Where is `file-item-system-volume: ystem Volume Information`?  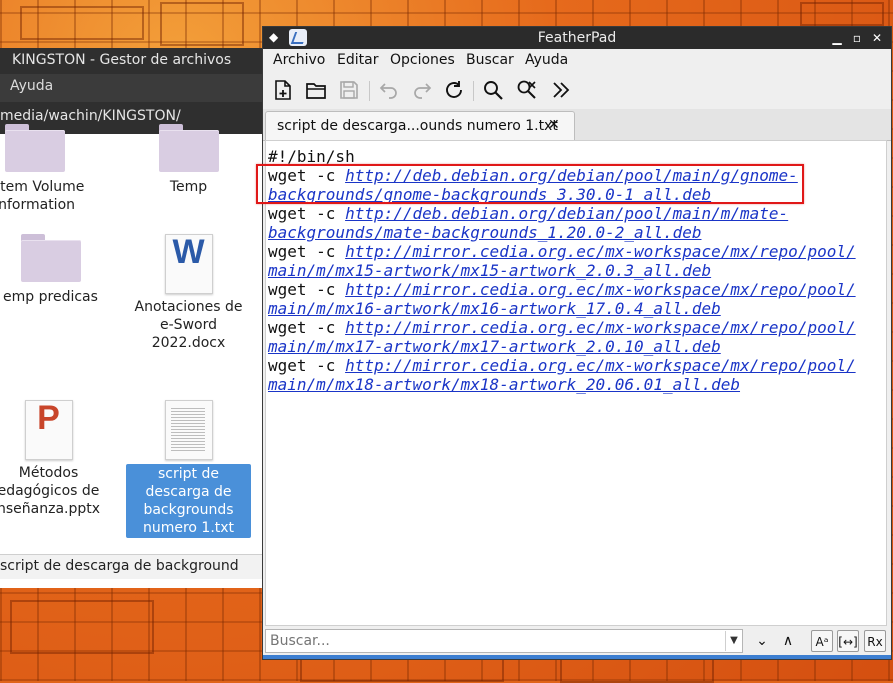 file-item-system-volume: ystem Volume Information is located at coordinates (48, 169).